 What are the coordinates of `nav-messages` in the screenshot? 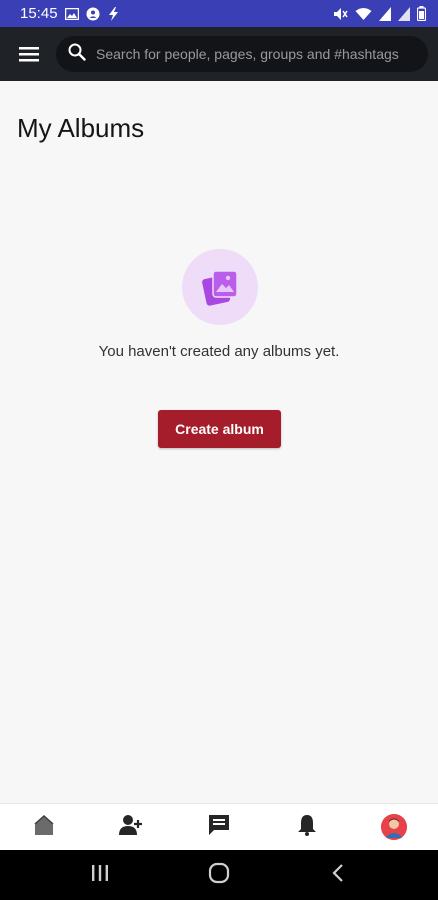 It's located at (219, 827).